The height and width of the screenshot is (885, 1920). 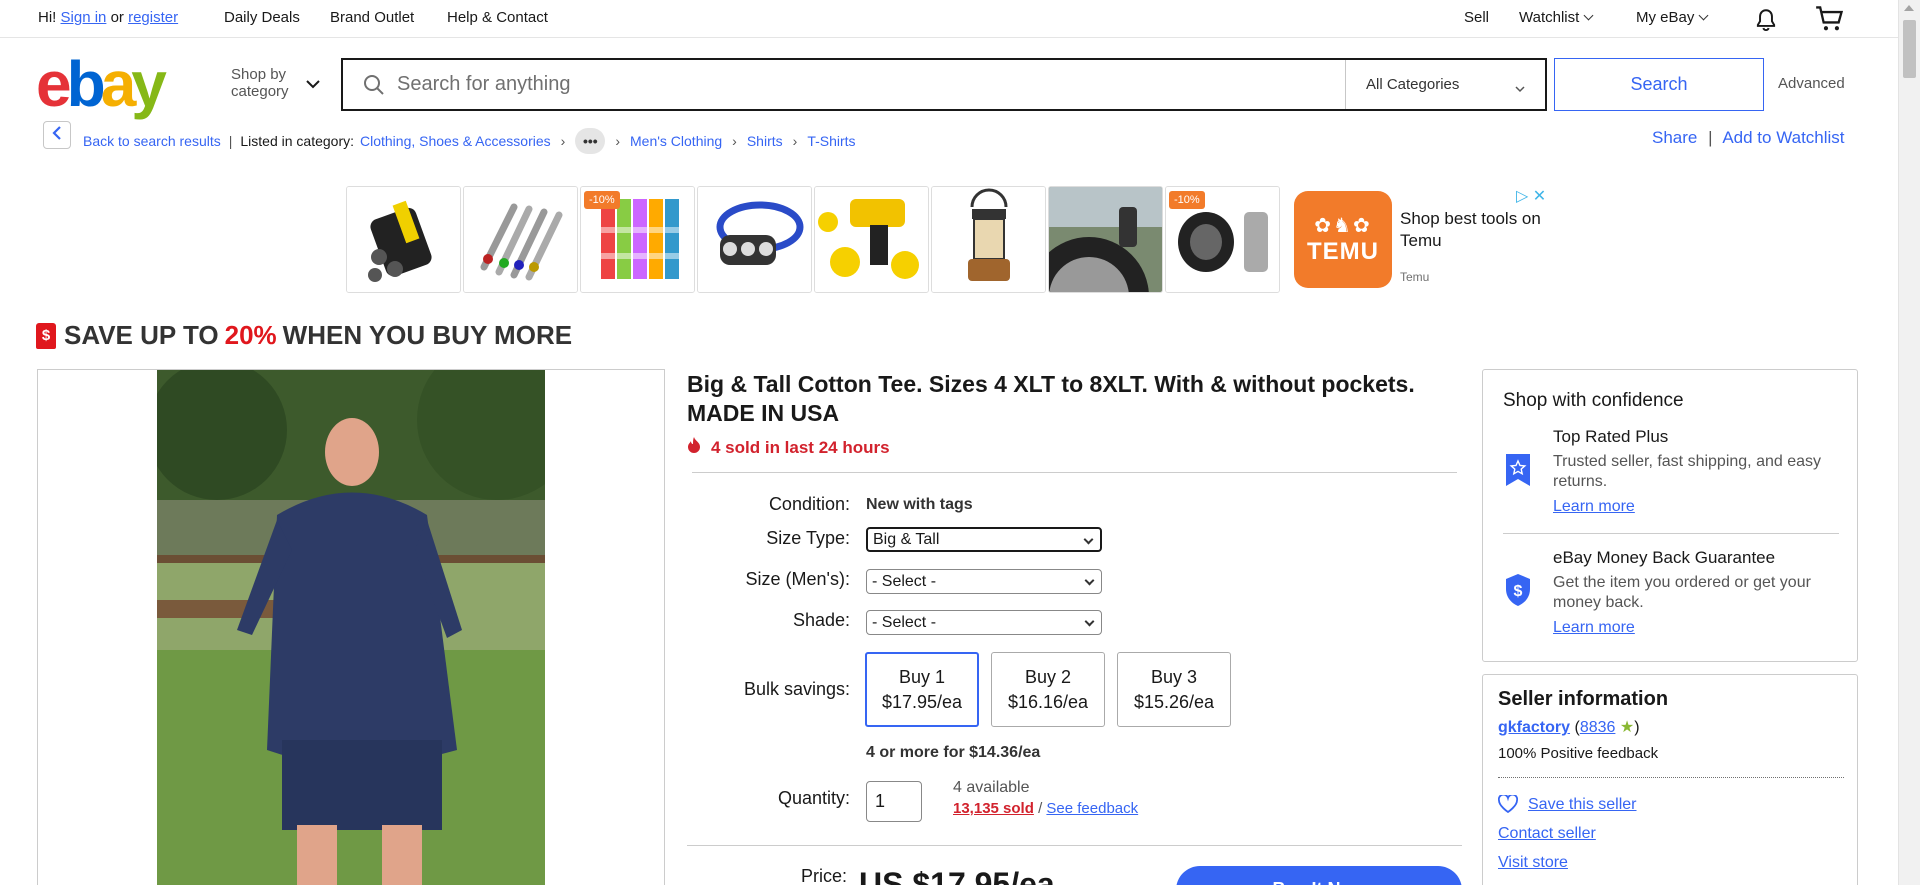 What do you see at coordinates (754, 239) in the screenshot?
I see `ad-tile-headlamp` at bounding box center [754, 239].